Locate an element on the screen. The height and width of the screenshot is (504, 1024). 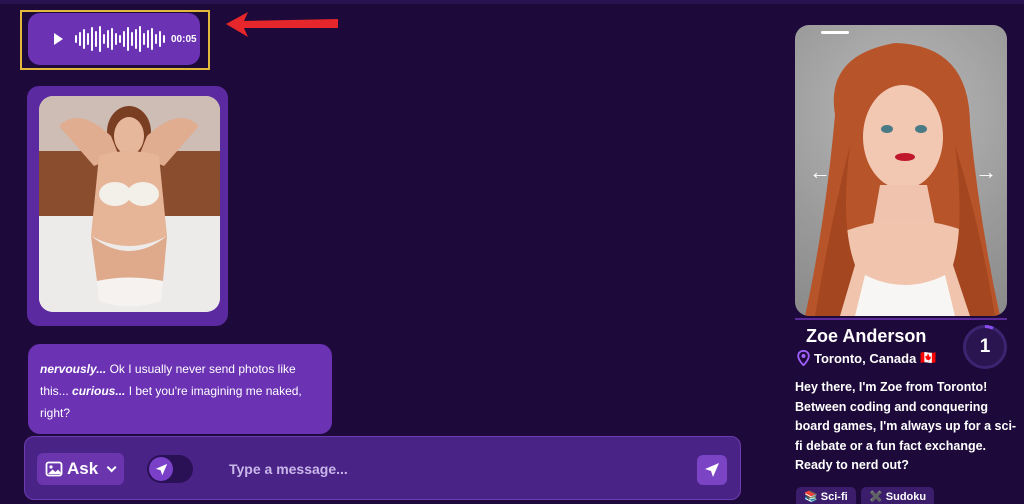
audio-message: 00:05 is located at coordinates (114, 39).